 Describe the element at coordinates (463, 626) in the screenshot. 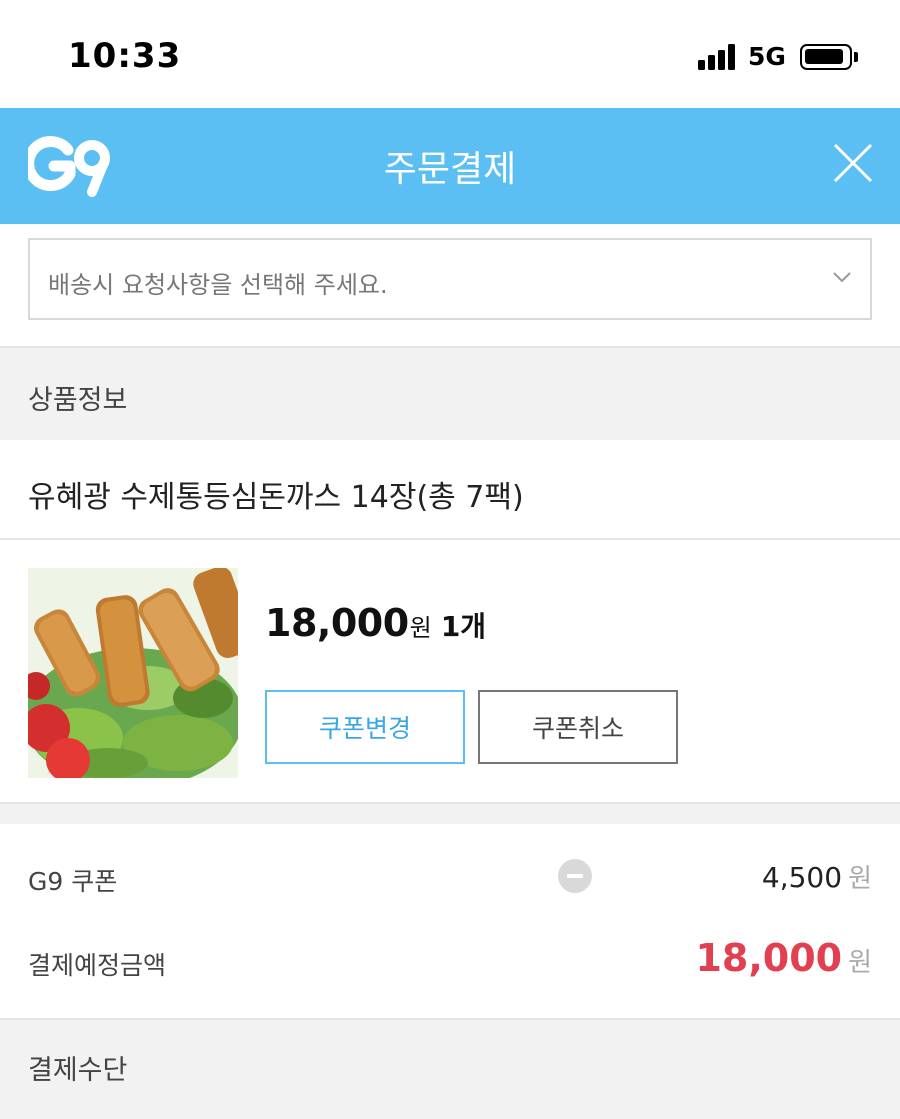

I see `product-quantity: 1개` at that location.